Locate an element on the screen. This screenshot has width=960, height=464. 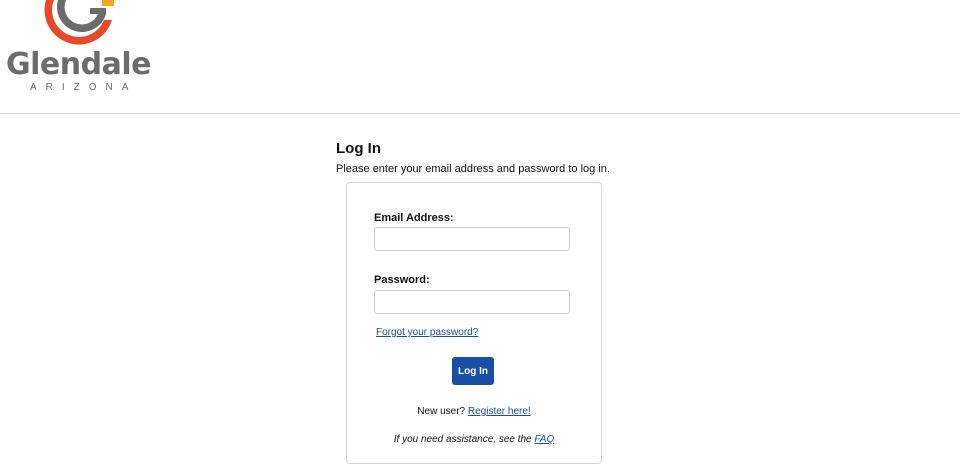
password-field is located at coordinates (472, 302).